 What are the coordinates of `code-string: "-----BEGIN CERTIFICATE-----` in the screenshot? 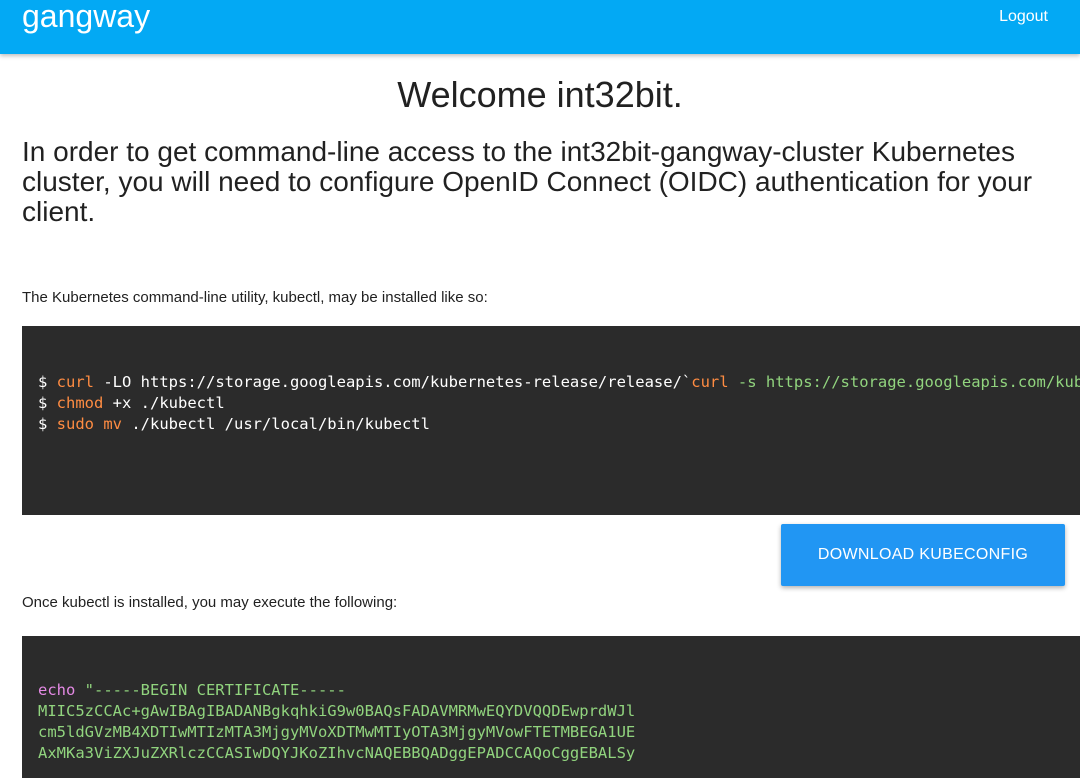 It's located at (210, 690).